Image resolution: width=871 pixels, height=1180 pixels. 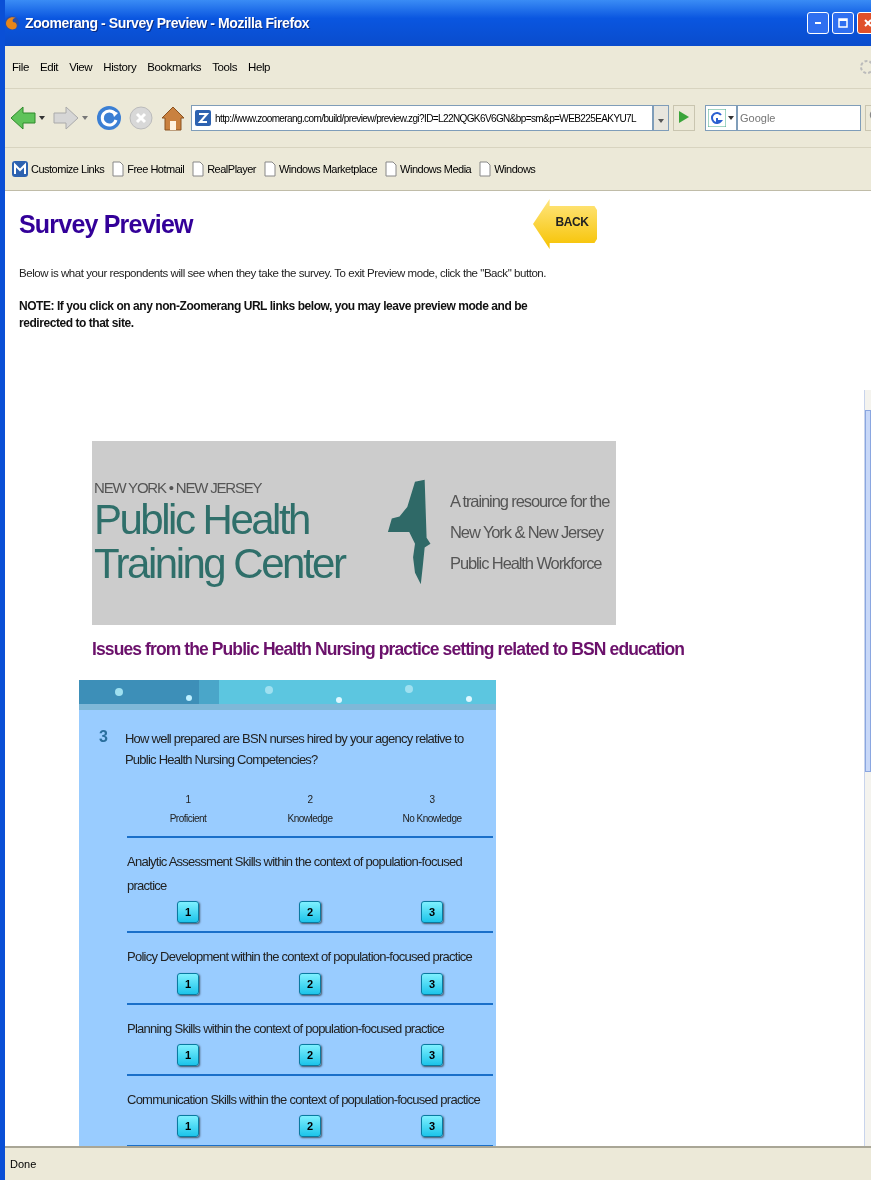 I want to click on scrollbar-thumb, so click(x=868, y=590).